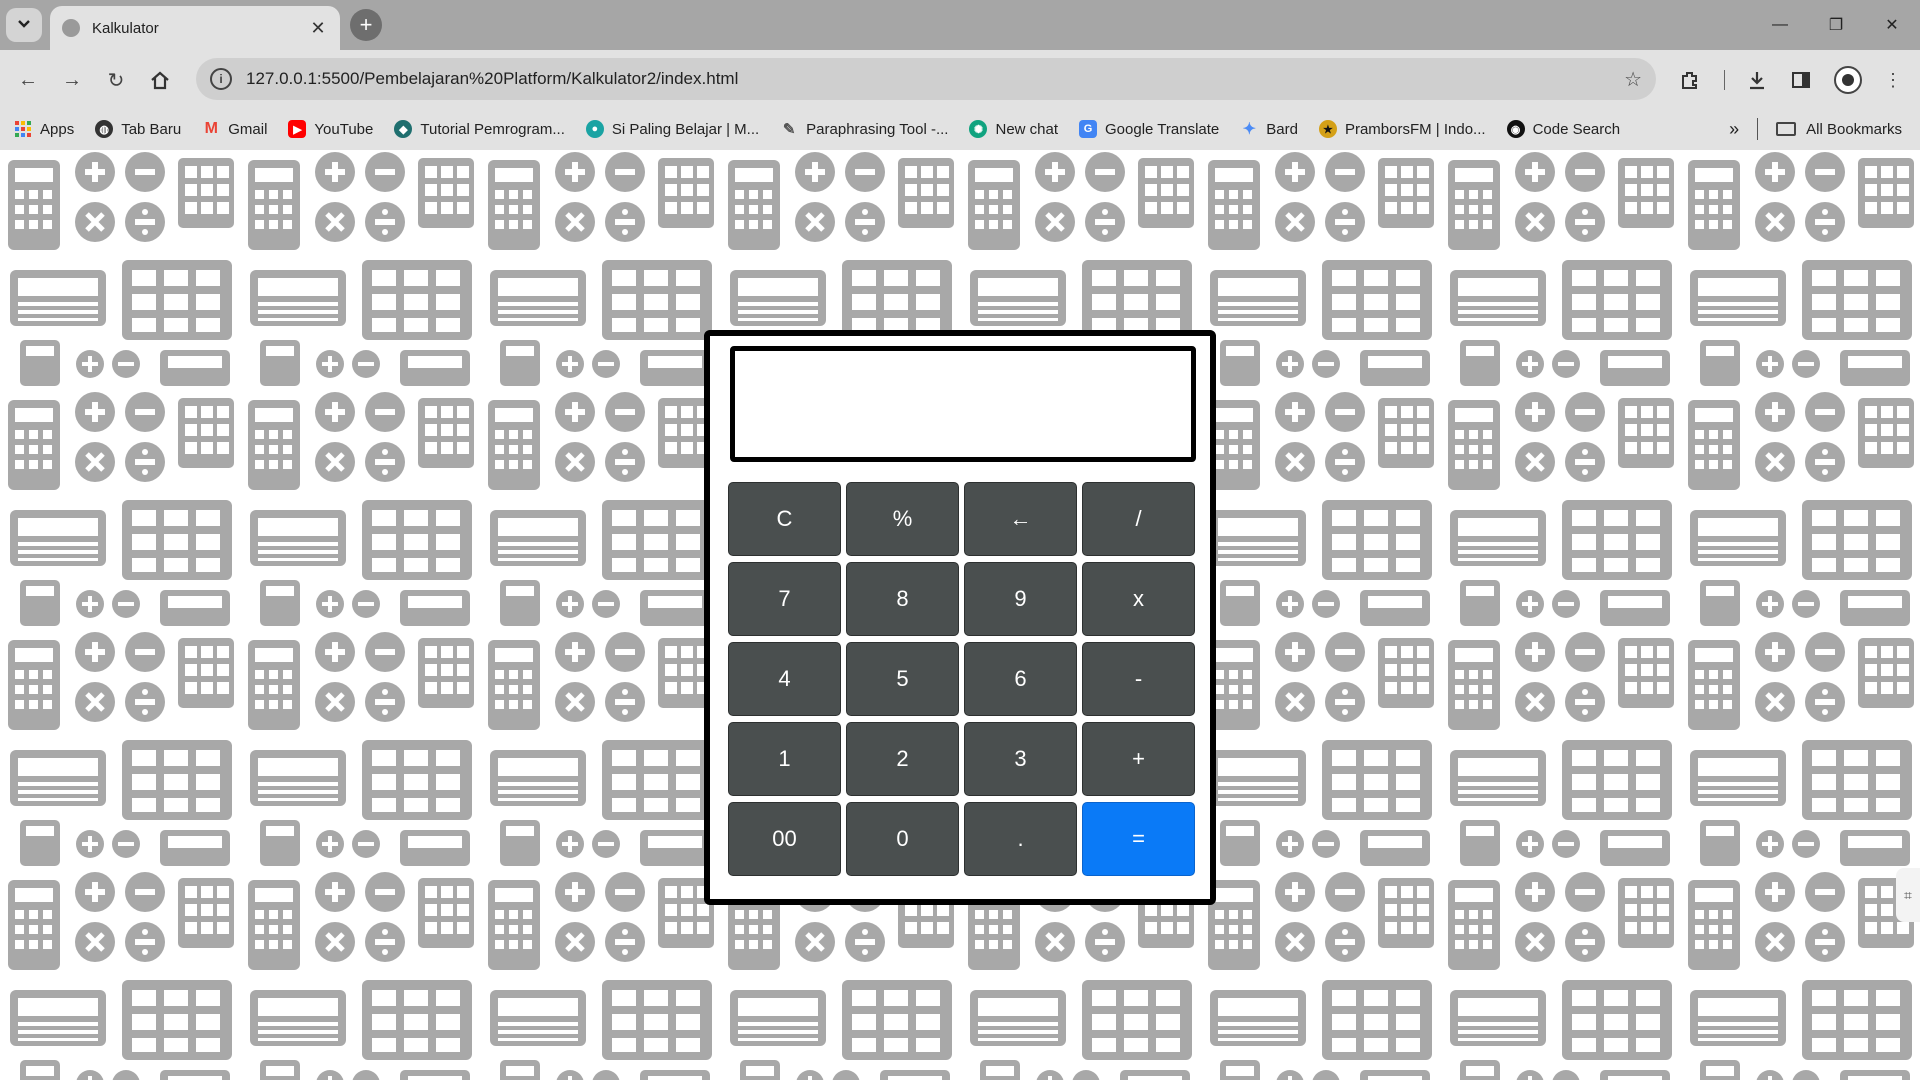 This screenshot has width=1920, height=1080. Describe the element at coordinates (57, 129) in the screenshot. I see `bookmark-label: Apps` at that location.